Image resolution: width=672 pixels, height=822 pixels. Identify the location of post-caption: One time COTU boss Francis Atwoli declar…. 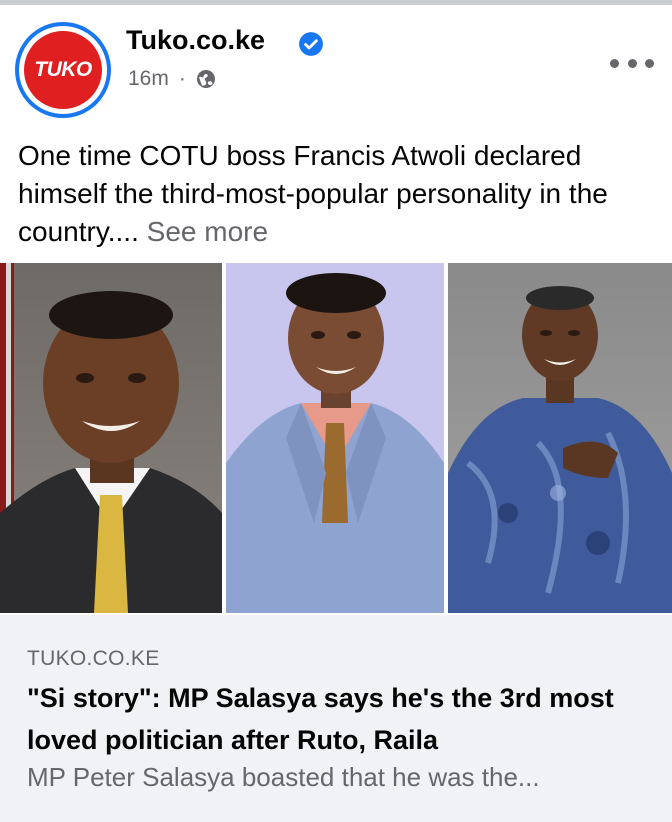
(338, 194).